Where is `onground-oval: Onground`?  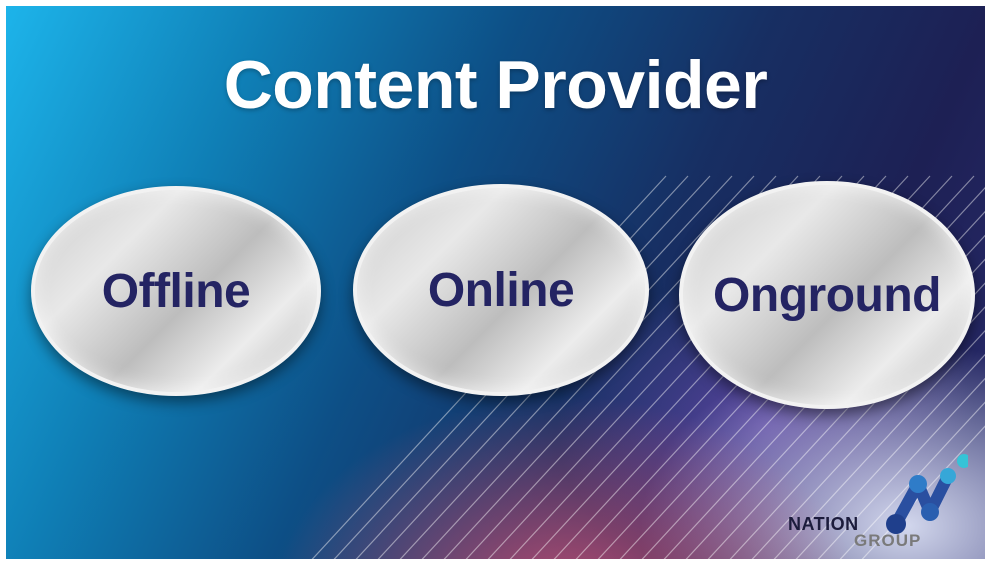
onground-oval: Onground is located at coordinates (827, 295).